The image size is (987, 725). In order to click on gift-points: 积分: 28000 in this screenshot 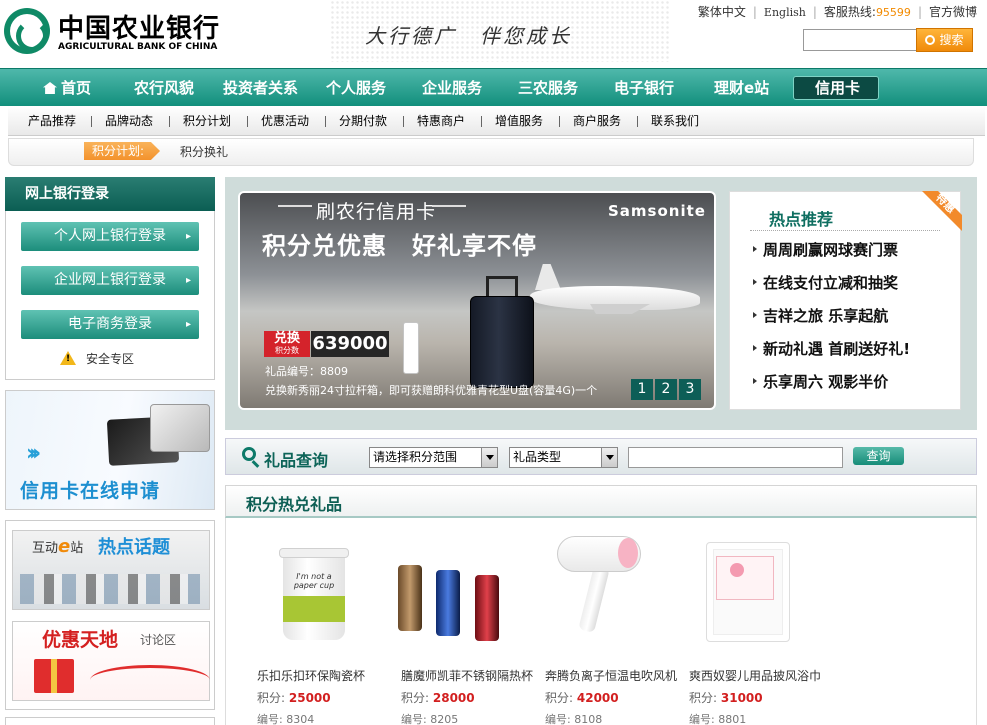, I will do `click(438, 698)`.